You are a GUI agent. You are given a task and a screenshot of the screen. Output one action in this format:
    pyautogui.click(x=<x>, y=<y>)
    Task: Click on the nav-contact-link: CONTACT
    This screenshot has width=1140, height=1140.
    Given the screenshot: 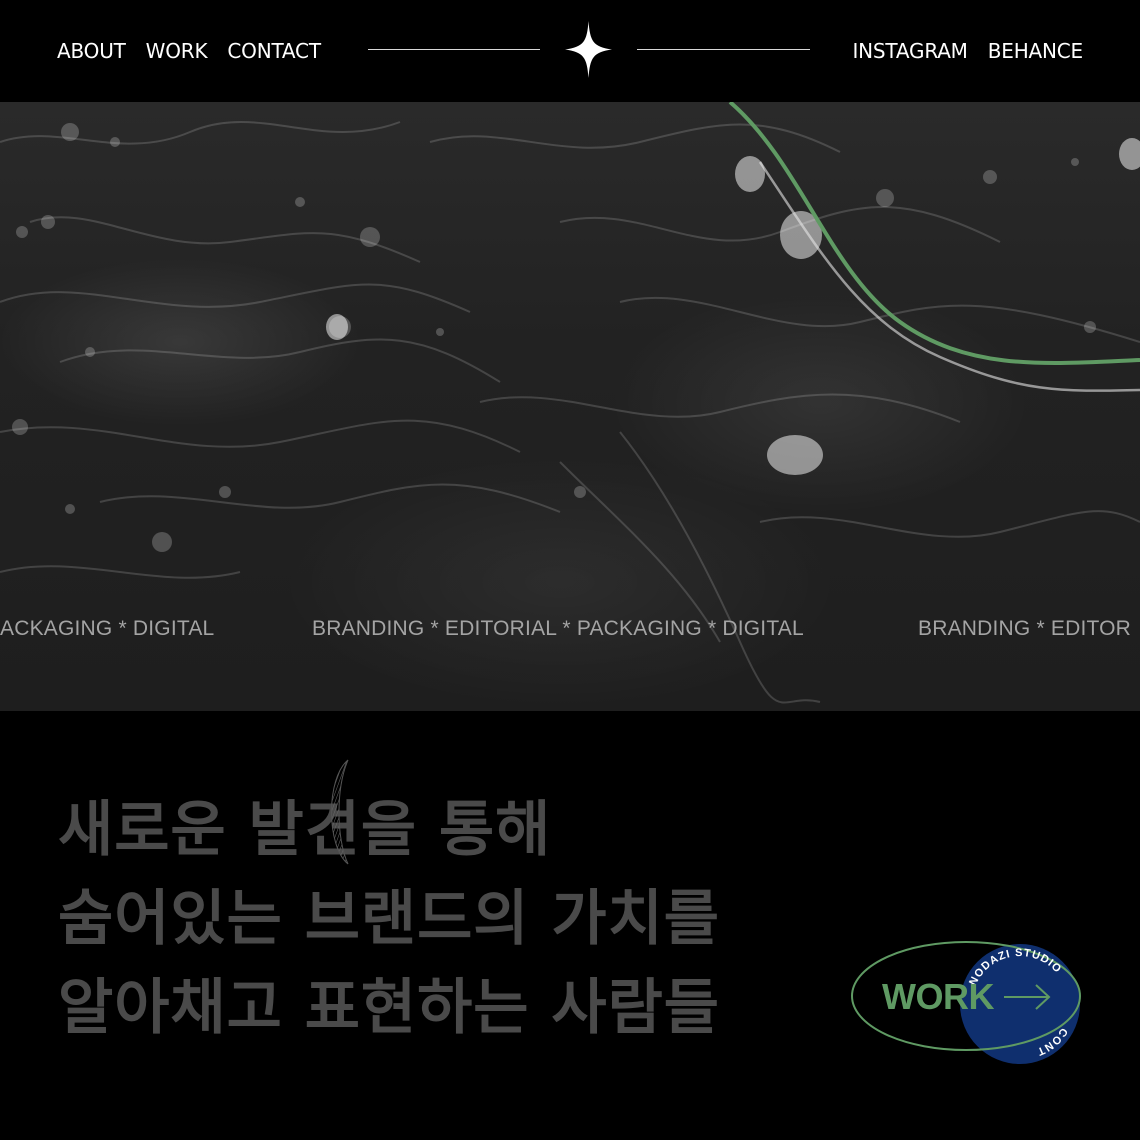 What is the action you would take?
    pyautogui.click(x=274, y=51)
    